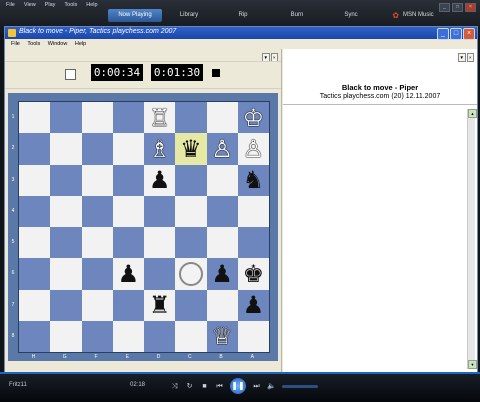  What do you see at coordinates (91, 5) in the screenshot?
I see `player-menu-help: Help` at bounding box center [91, 5].